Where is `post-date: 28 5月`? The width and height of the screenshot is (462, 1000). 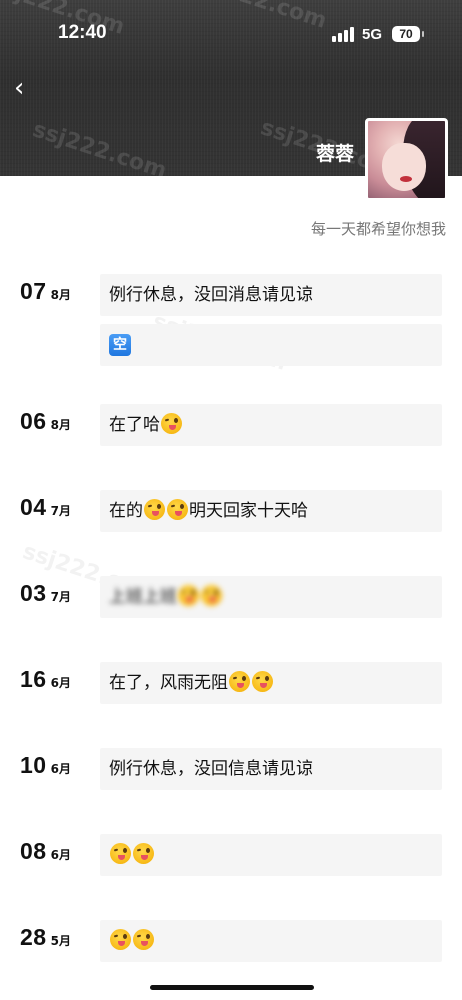
post-date: 28 5月 is located at coordinates (45, 937).